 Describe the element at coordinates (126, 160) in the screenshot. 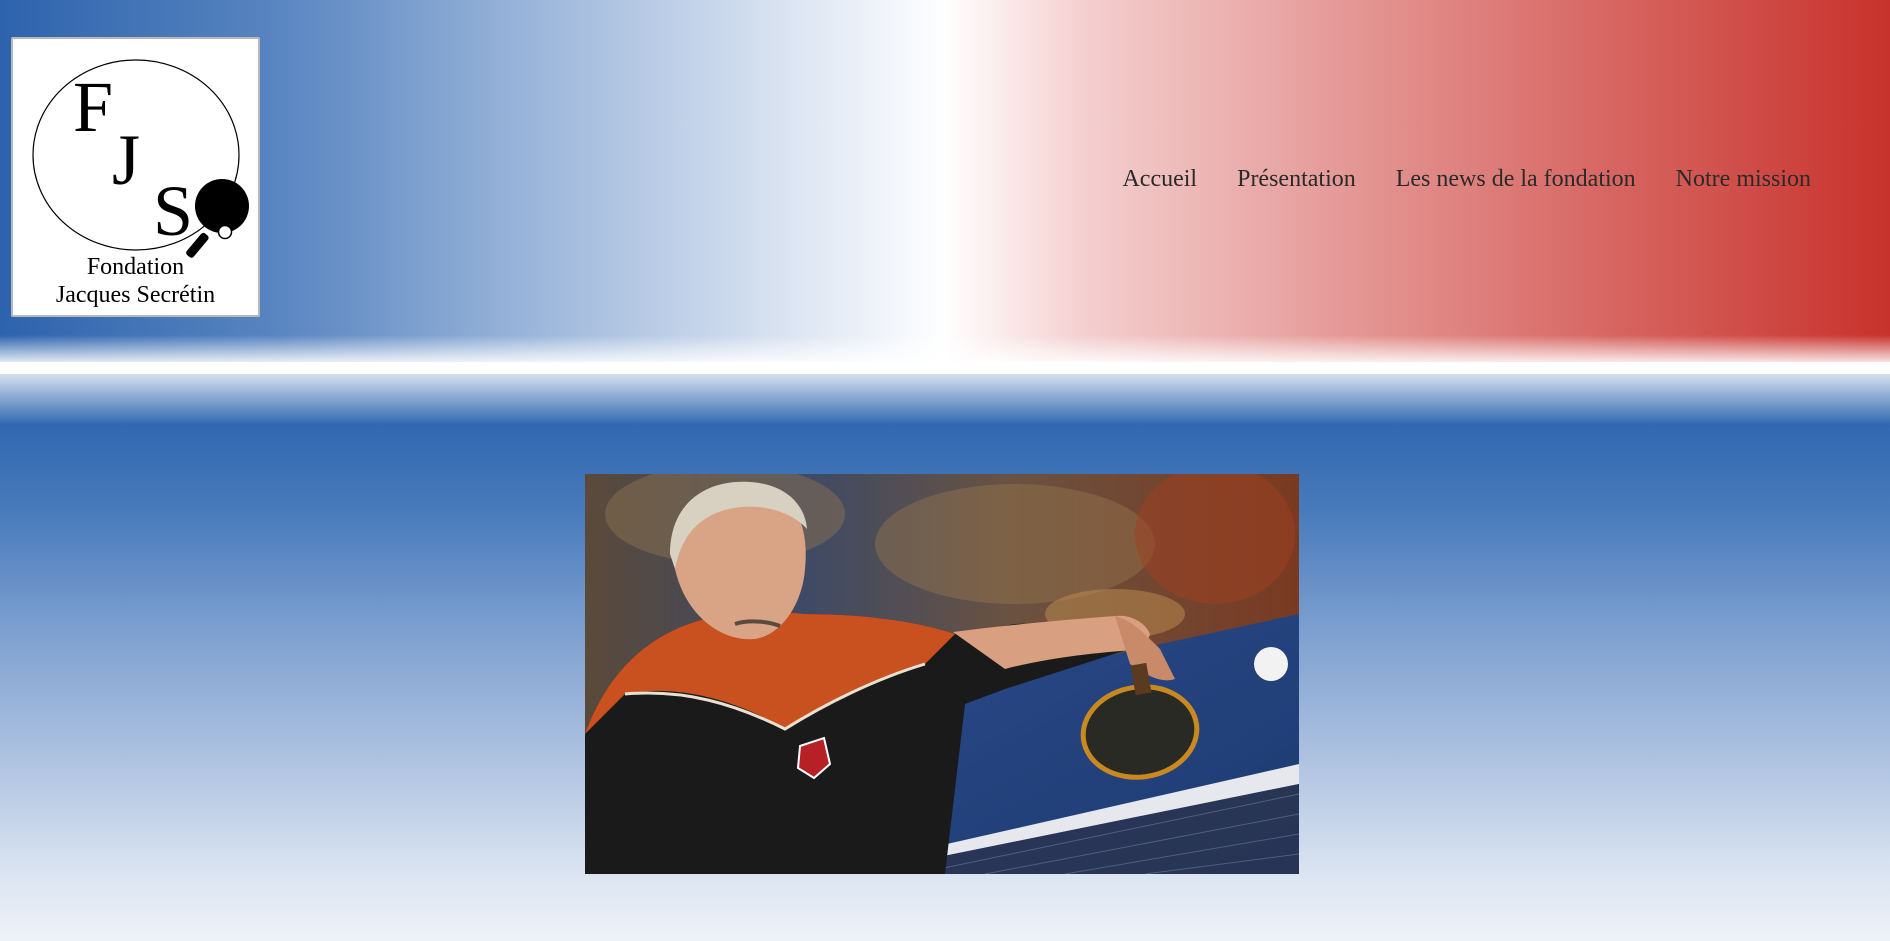

I see `logo-letter-j: J` at that location.